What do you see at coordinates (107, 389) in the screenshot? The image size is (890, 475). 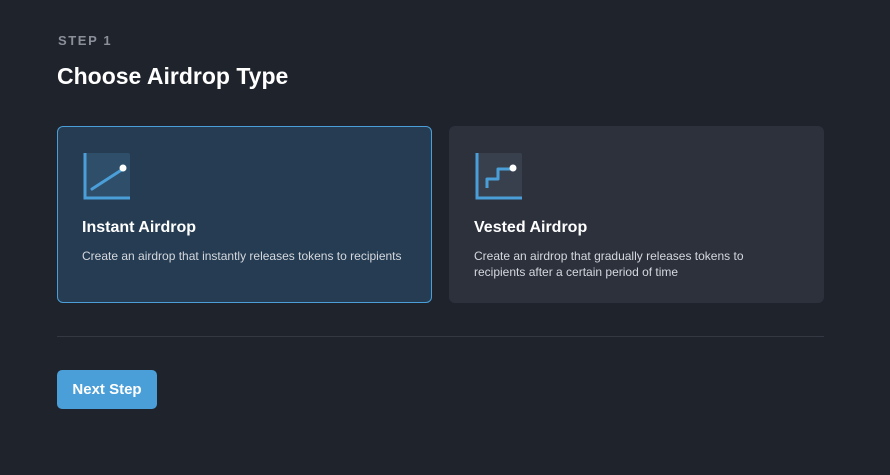 I see `next-step-button: Next Step` at bounding box center [107, 389].